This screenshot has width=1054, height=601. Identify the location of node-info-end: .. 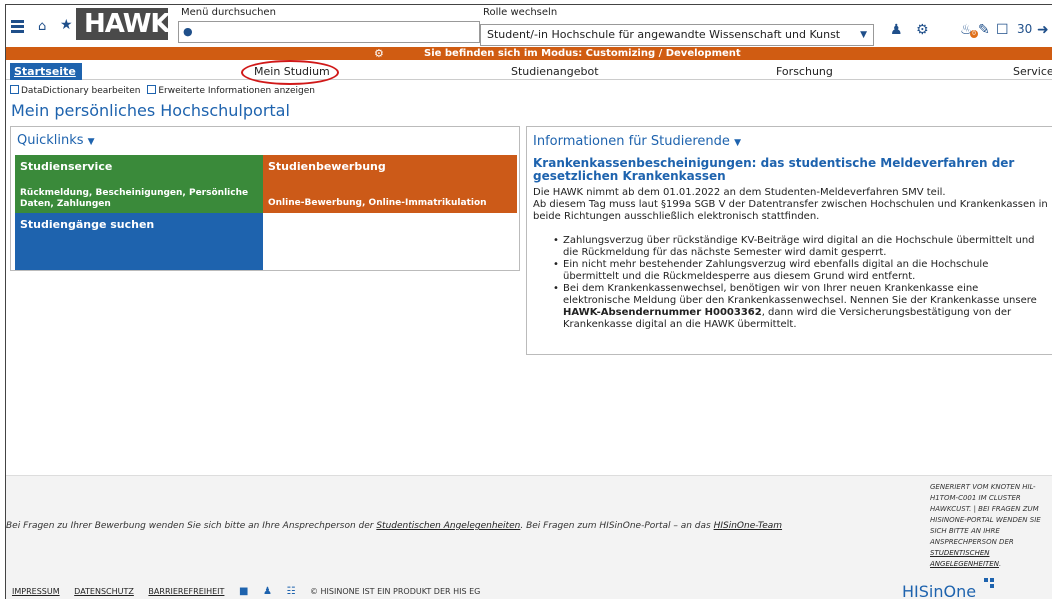
(1000, 564).